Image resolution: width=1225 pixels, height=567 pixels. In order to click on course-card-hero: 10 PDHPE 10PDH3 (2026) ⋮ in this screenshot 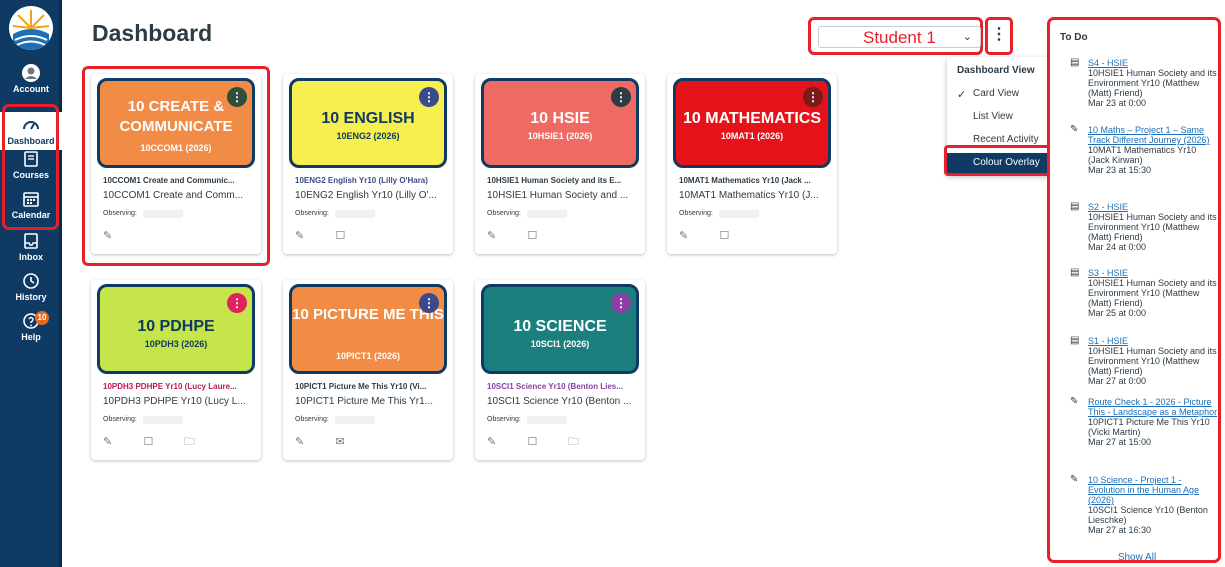, I will do `click(176, 329)`.